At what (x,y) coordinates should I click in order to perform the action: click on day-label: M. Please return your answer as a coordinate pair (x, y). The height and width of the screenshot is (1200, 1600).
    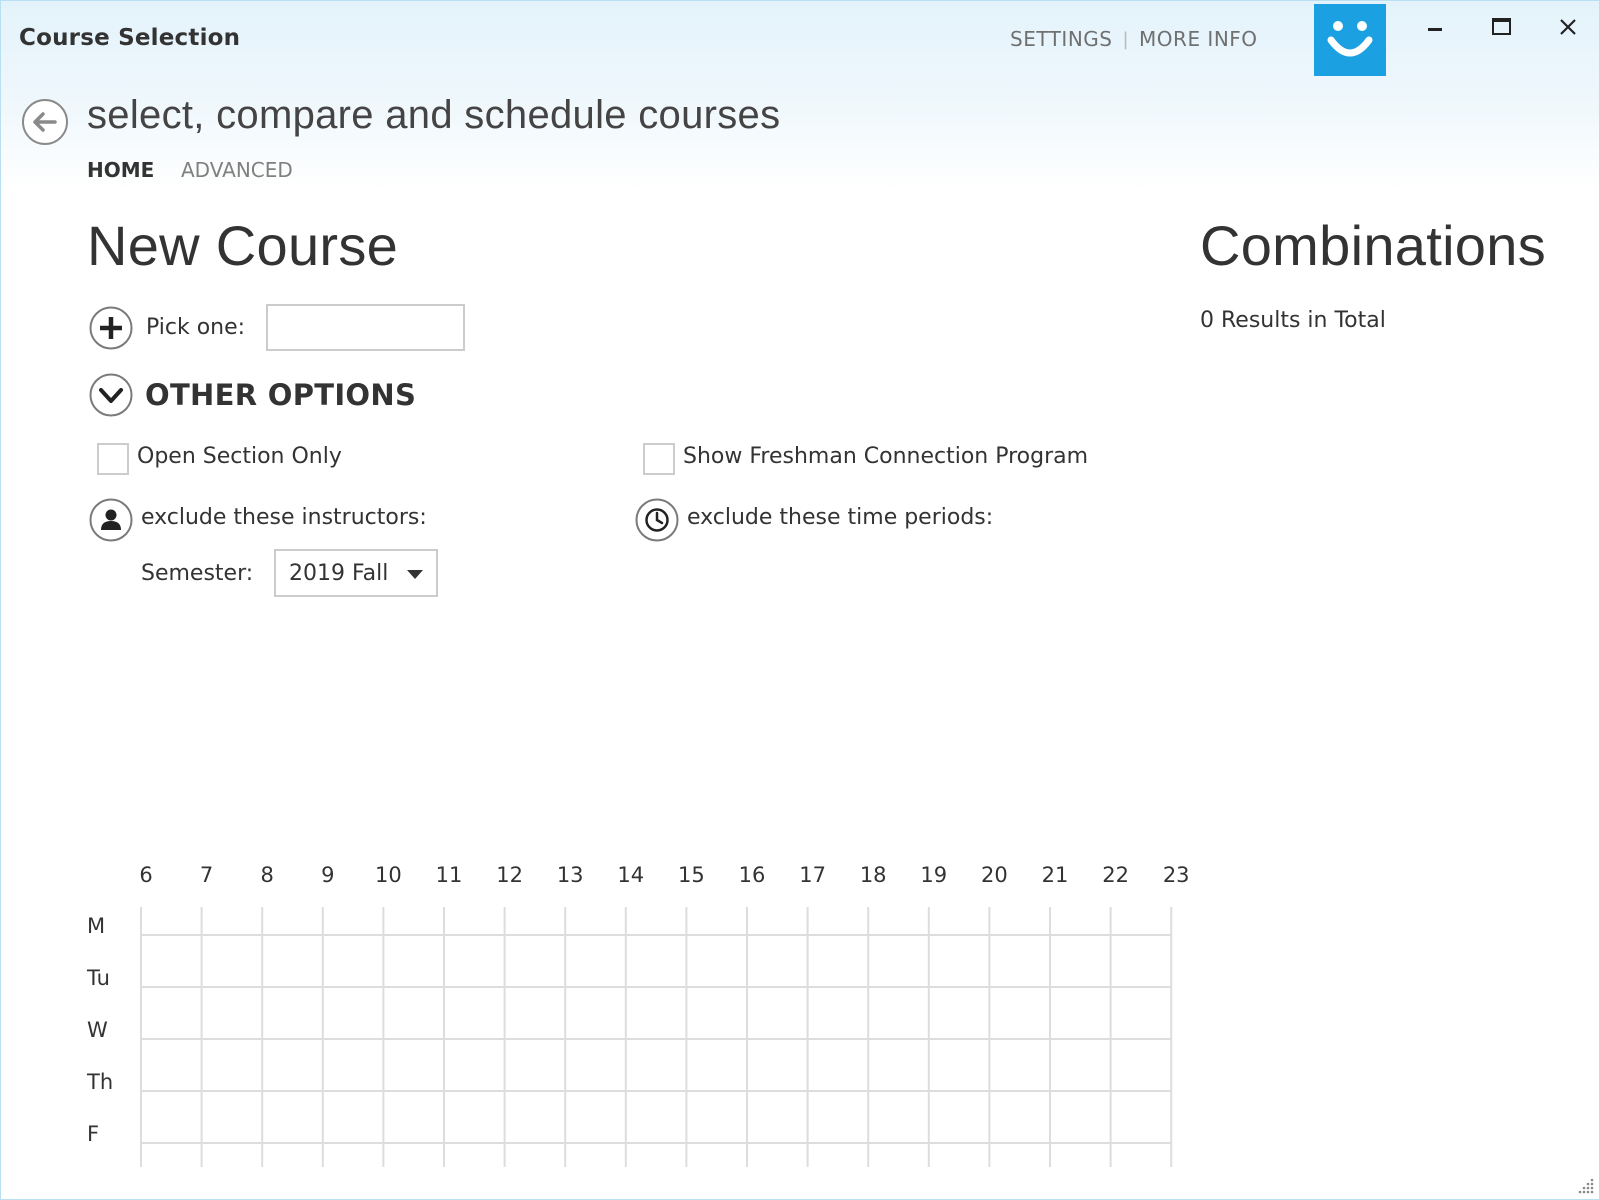
    Looking at the image, I should click on (96, 926).